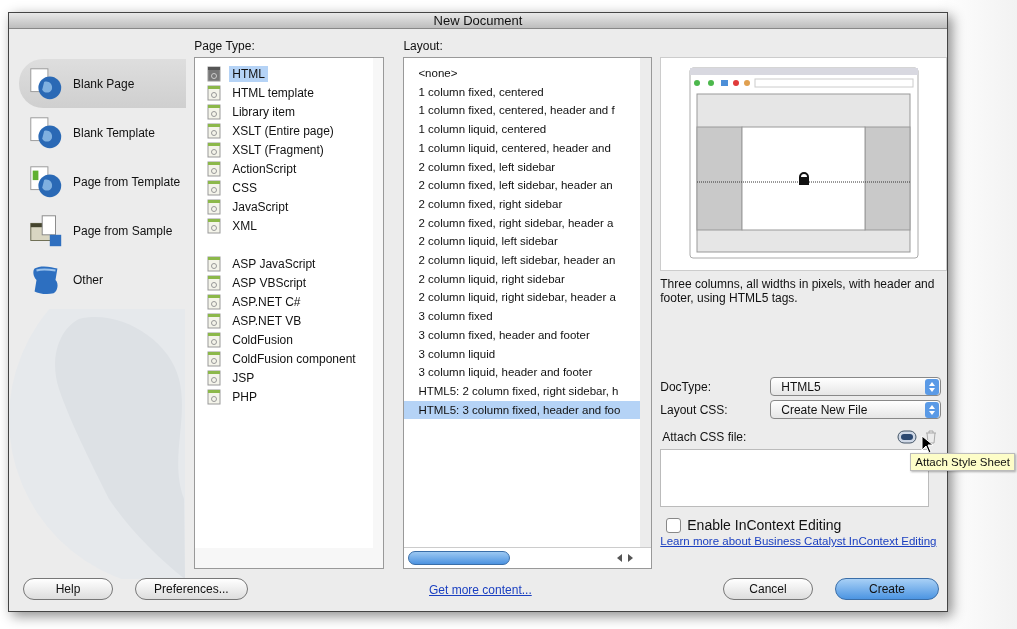 The image size is (1017, 629). What do you see at coordinates (264, 168) in the screenshot?
I see `page-type-item: ActionScript` at bounding box center [264, 168].